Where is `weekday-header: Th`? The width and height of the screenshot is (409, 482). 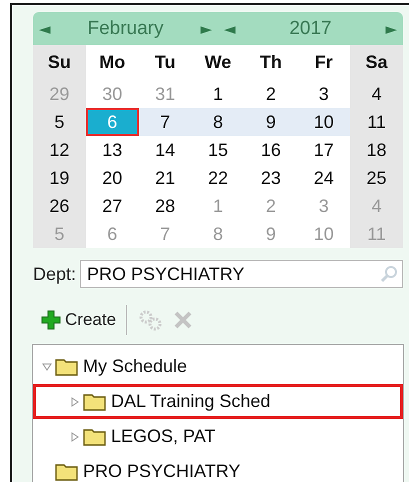 weekday-header: Th is located at coordinates (270, 62).